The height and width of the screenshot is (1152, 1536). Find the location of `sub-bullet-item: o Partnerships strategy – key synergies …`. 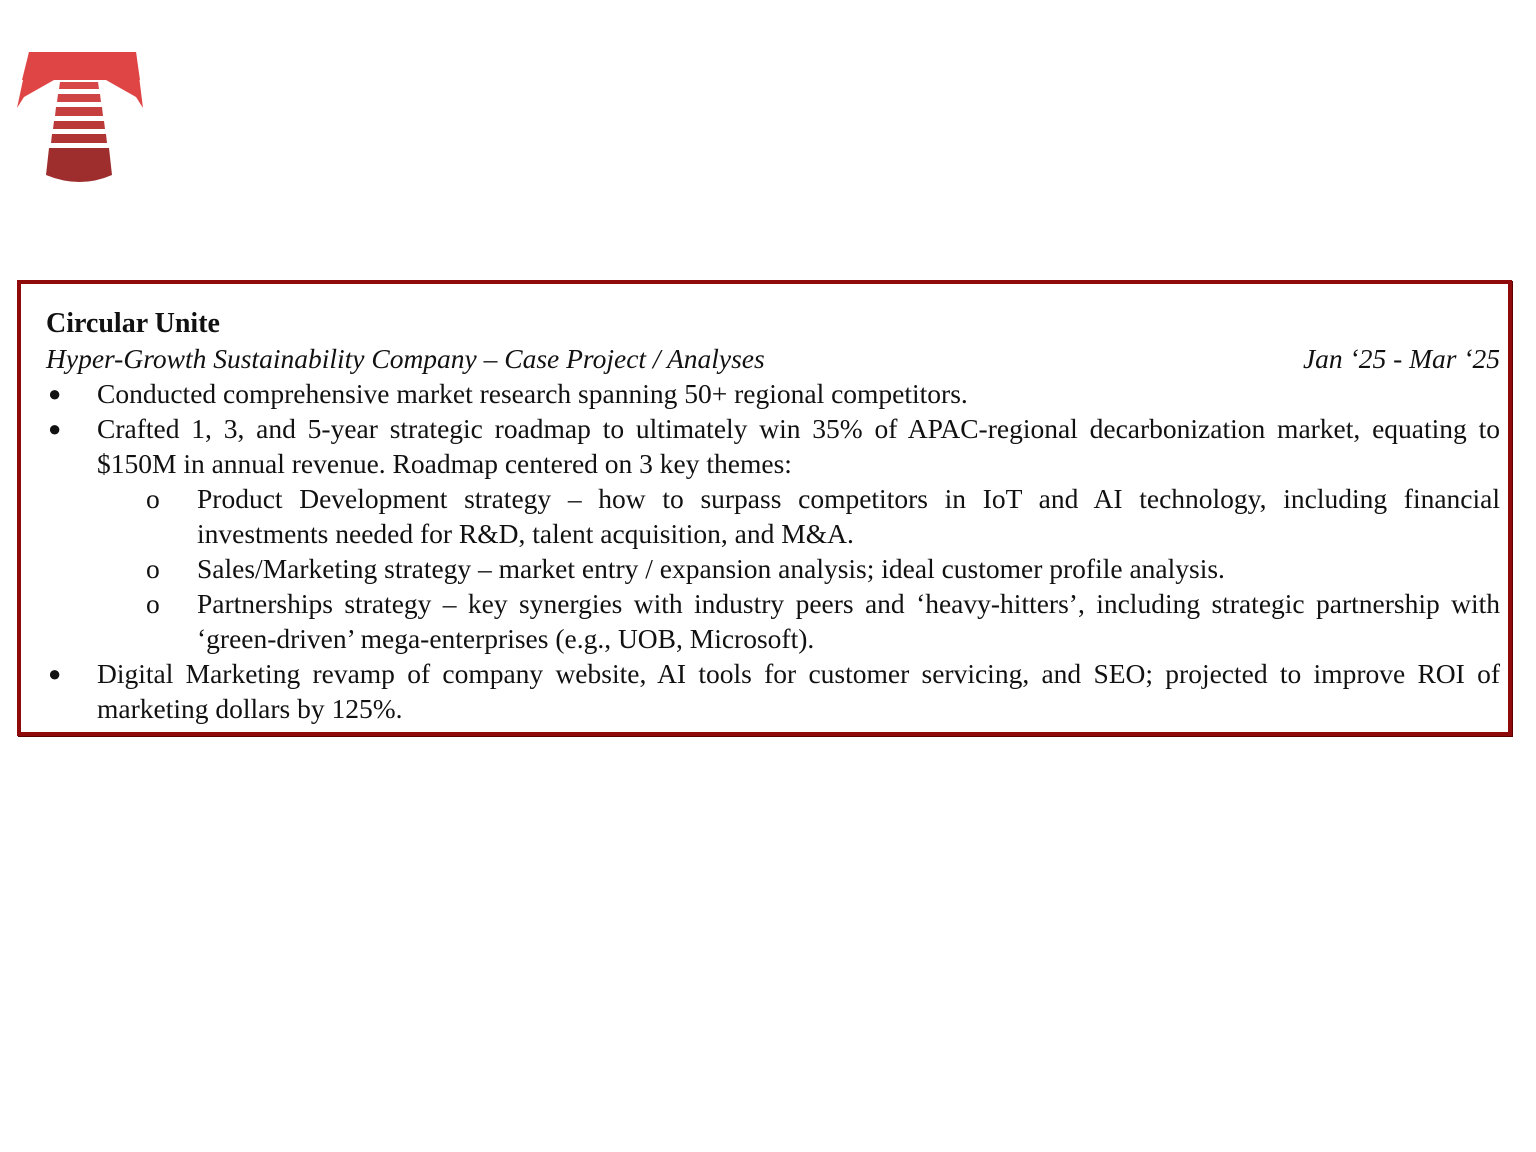

sub-bullet-item: o Partnerships strategy – key synergies … is located at coordinates (773, 621).